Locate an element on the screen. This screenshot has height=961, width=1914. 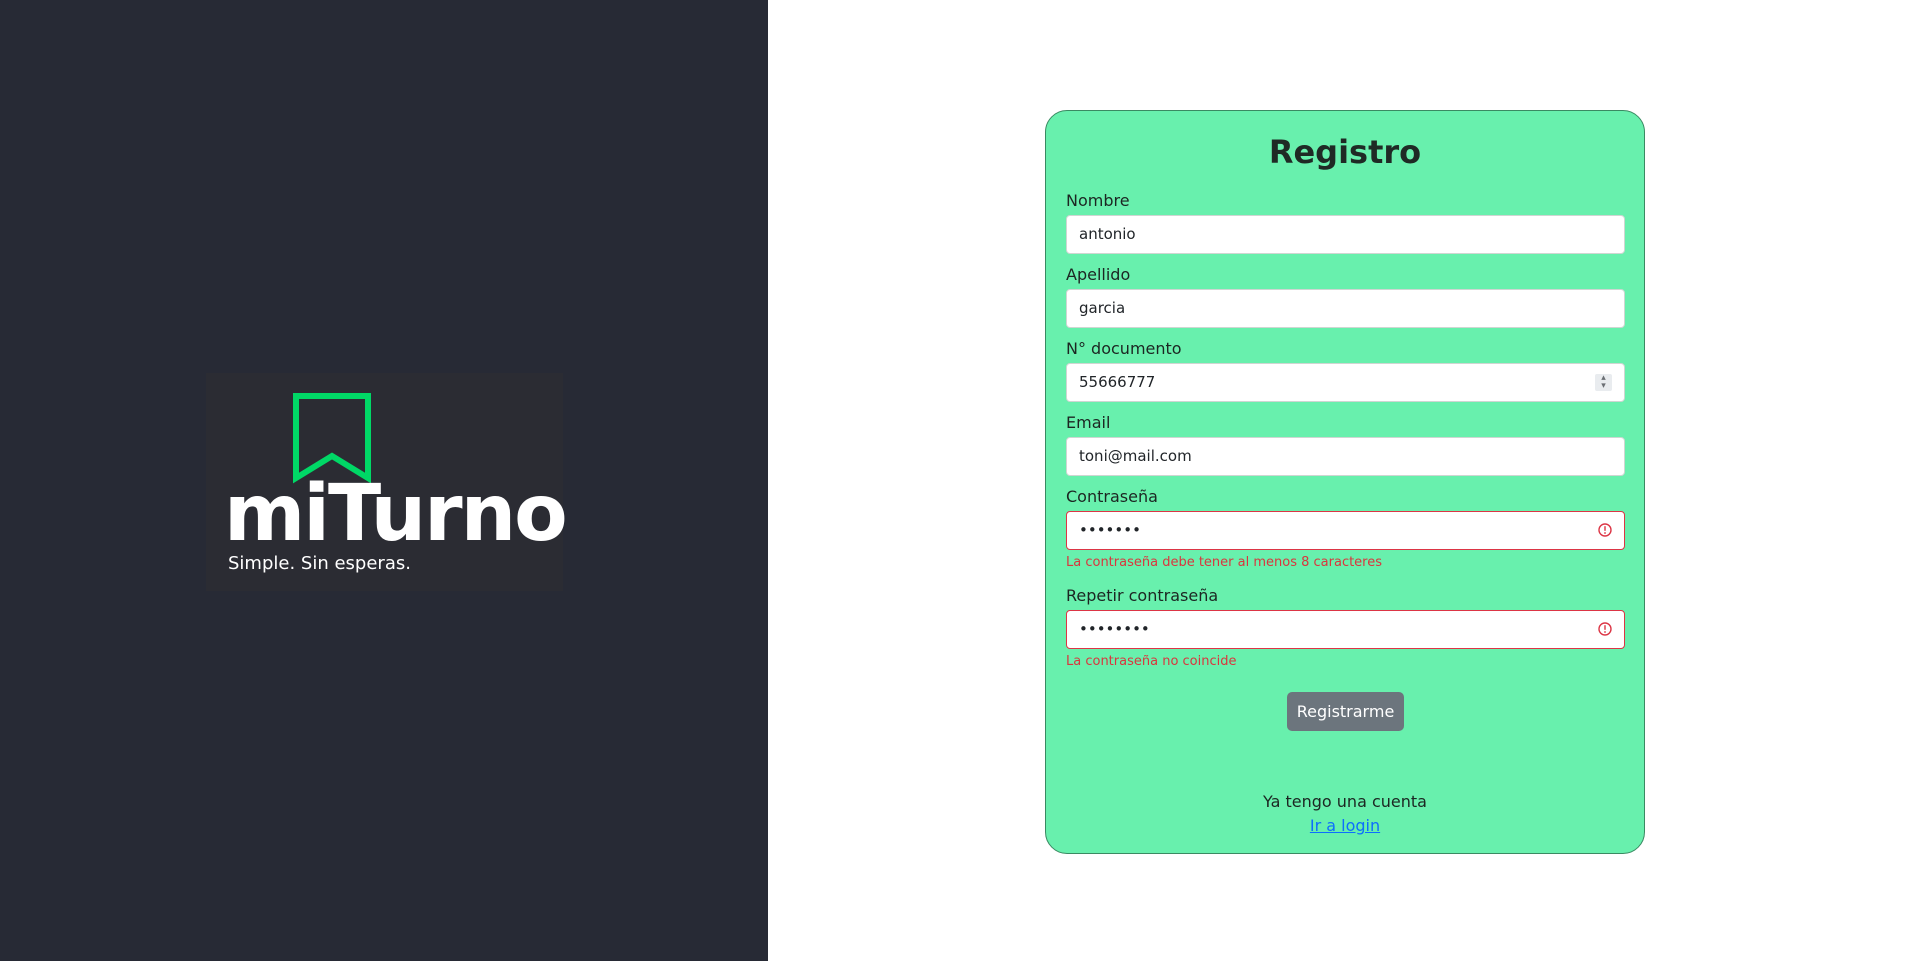
page-title: Registro is located at coordinates (1345, 152).